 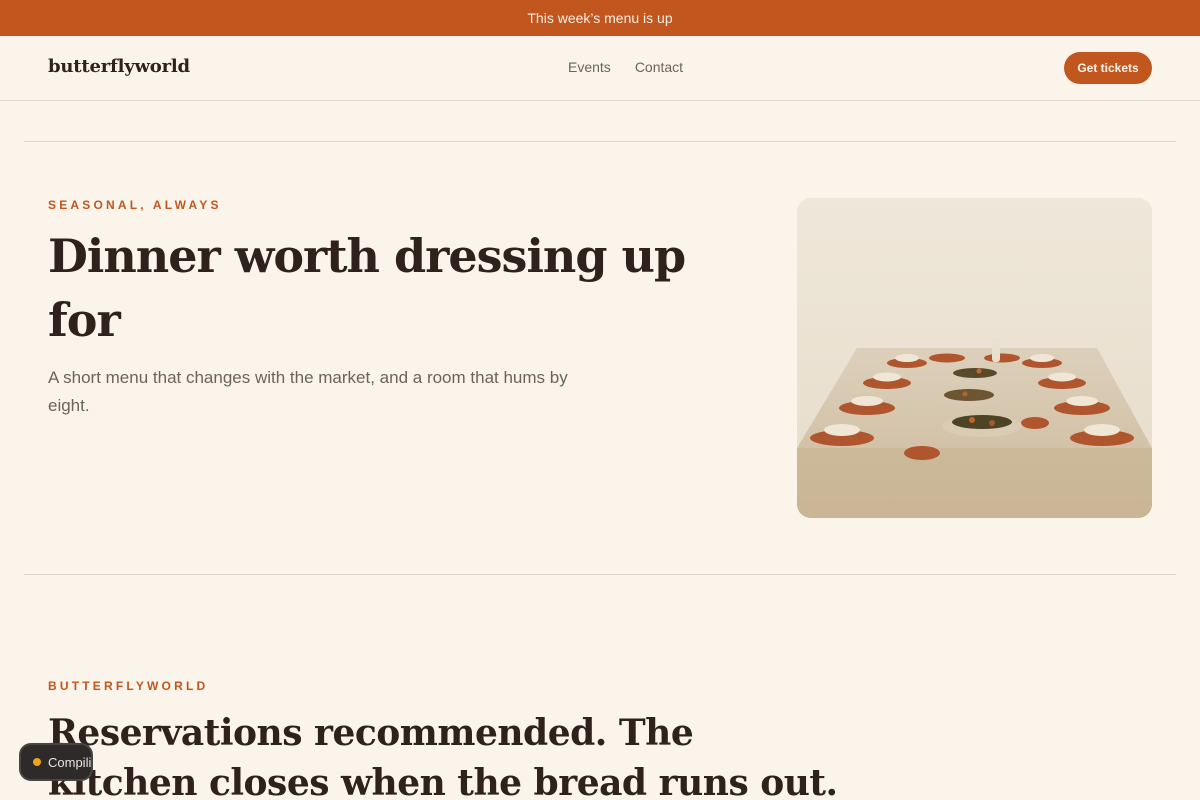 I want to click on dinner-table-image, so click(x=974, y=358).